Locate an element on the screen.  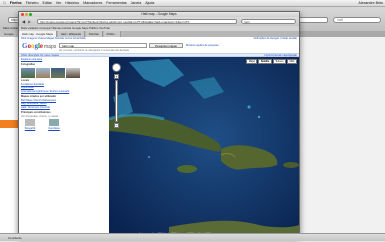
contributor-name: Rouge64 is located at coordinates (30, 129).